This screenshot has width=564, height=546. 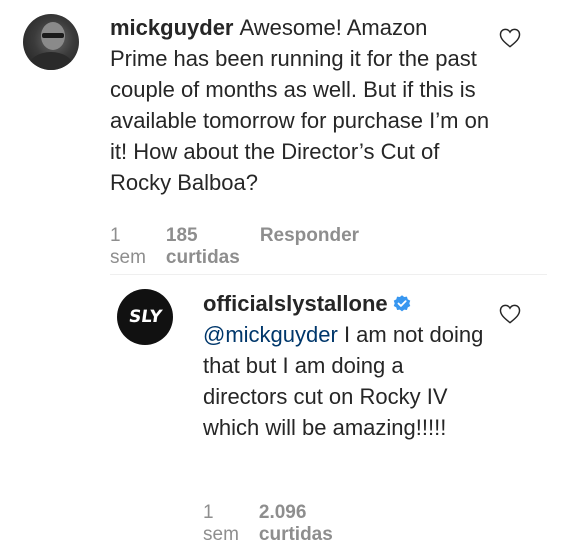 I want to click on avatar, so click(x=51, y=42).